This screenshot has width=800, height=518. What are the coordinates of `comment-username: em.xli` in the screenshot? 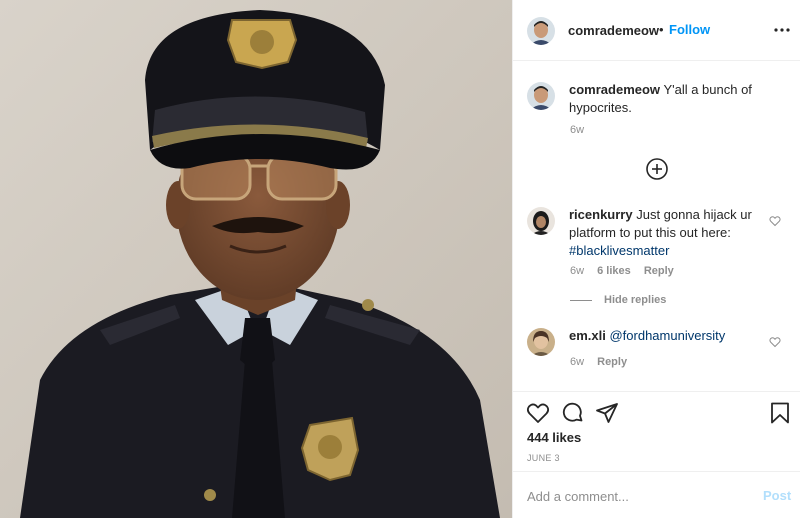 It's located at (587, 335).